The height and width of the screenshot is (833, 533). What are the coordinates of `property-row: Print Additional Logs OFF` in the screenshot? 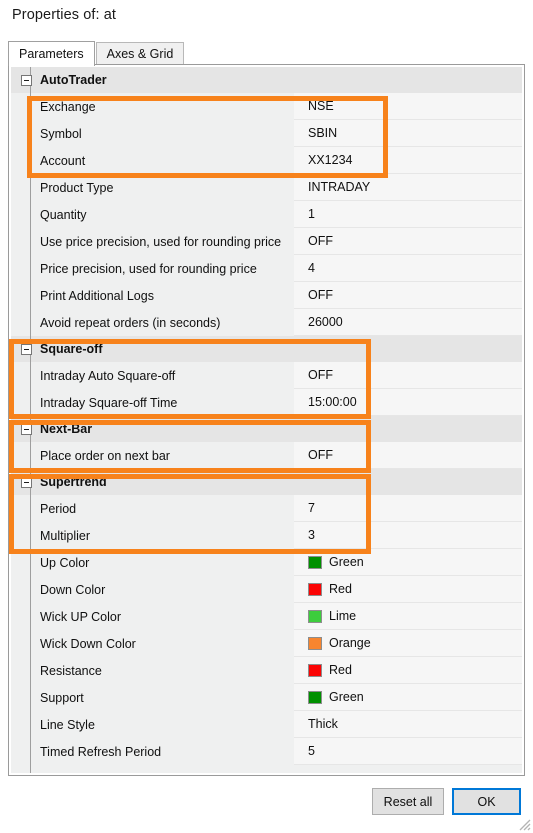 It's located at (266, 295).